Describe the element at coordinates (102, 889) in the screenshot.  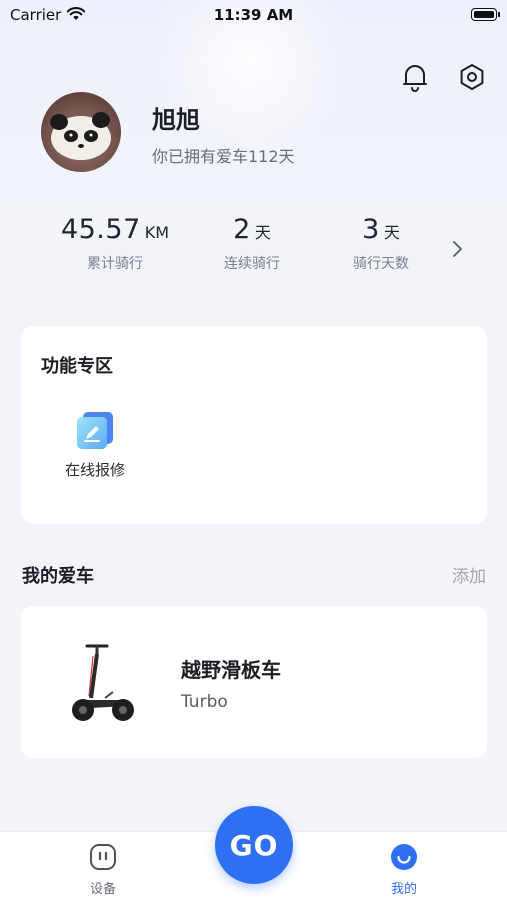
I see `tab-device-label: 设备` at that location.